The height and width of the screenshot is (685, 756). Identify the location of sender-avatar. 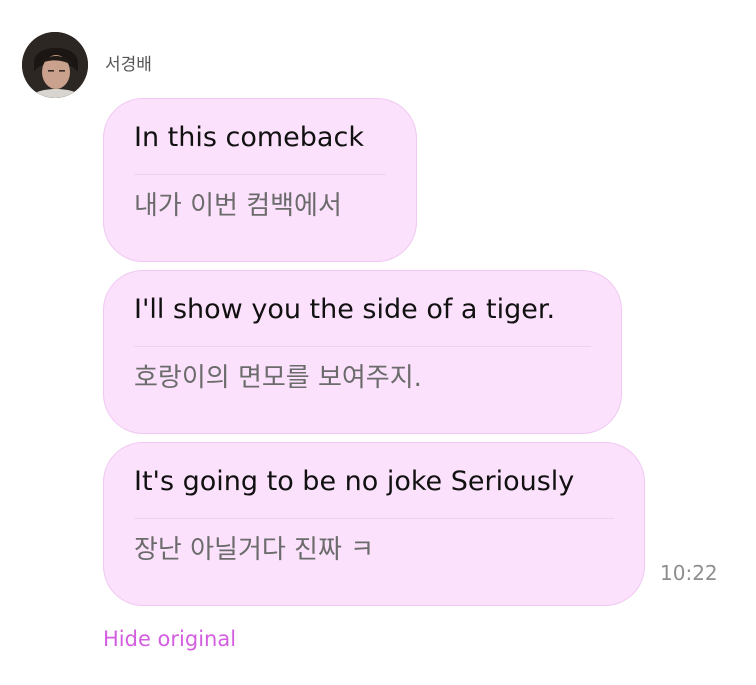
(55, 65).